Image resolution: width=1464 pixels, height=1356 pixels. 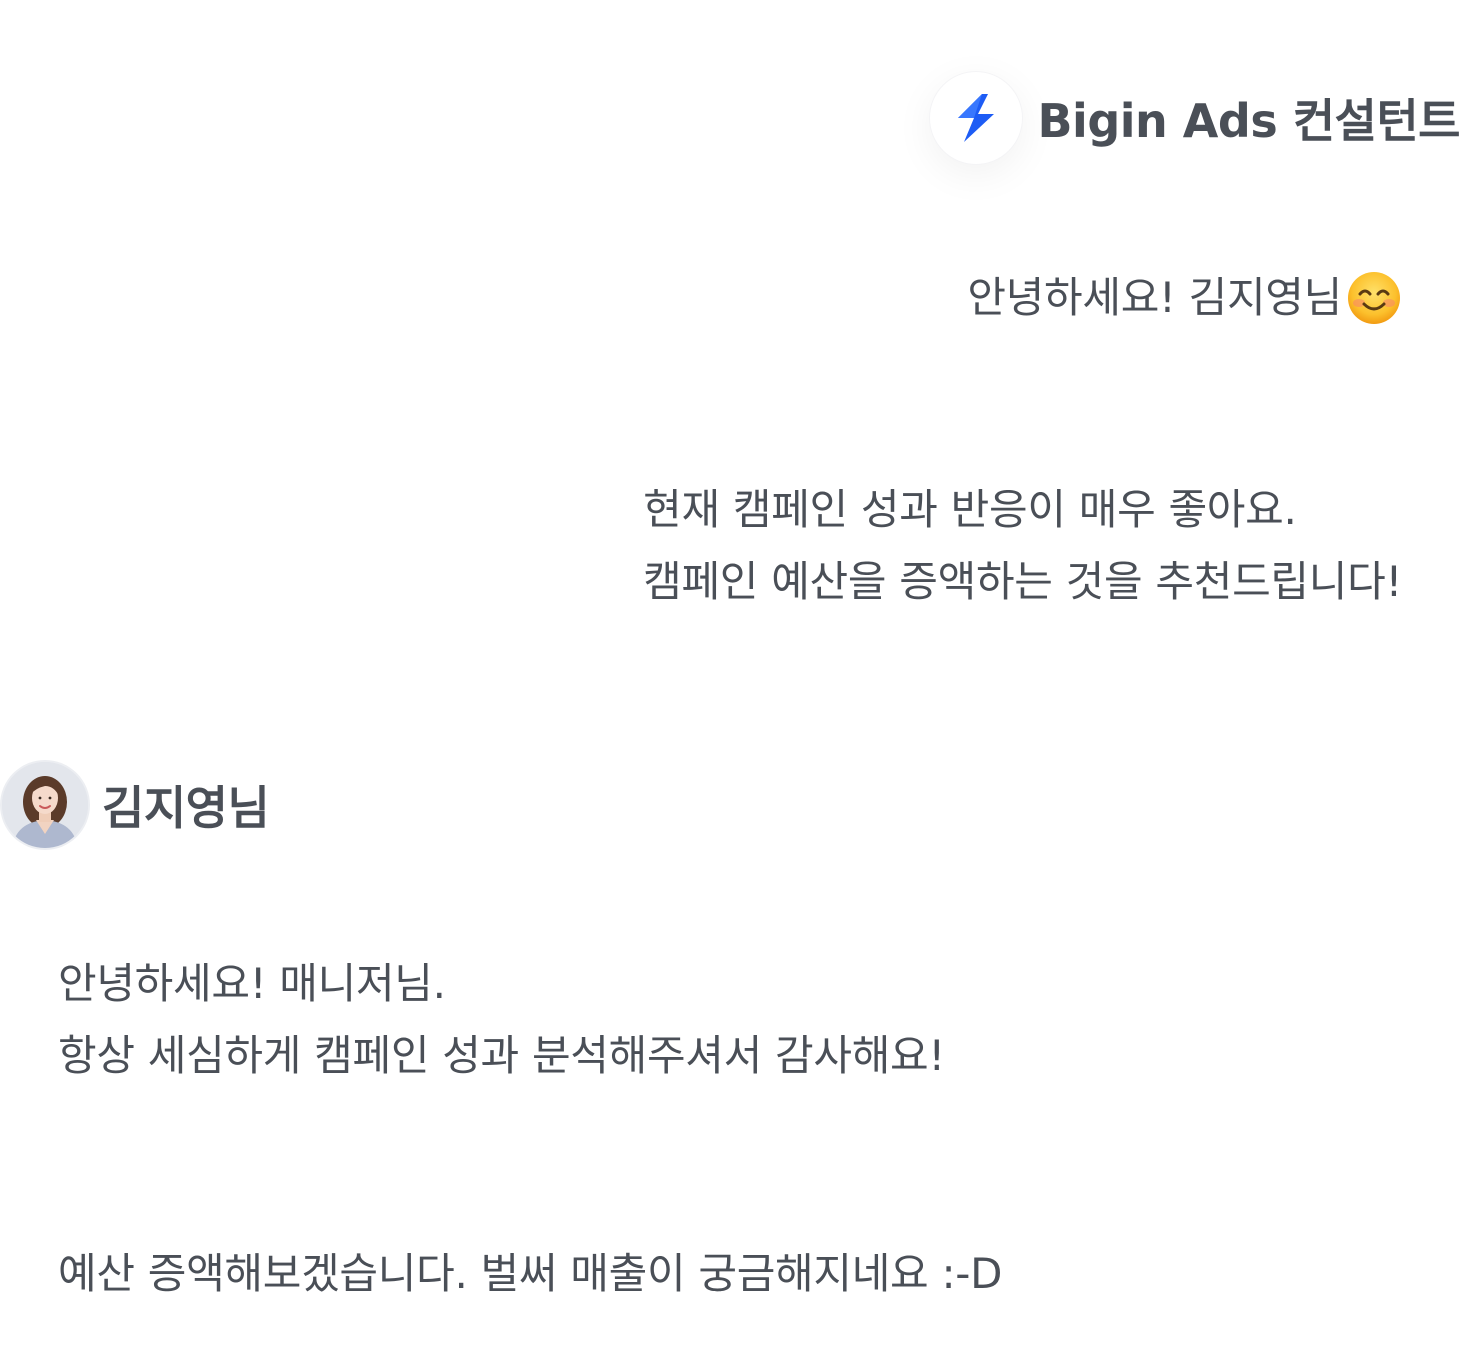 I want to click on smiling-face-emoji-icon, so click(x=1374, y=298).